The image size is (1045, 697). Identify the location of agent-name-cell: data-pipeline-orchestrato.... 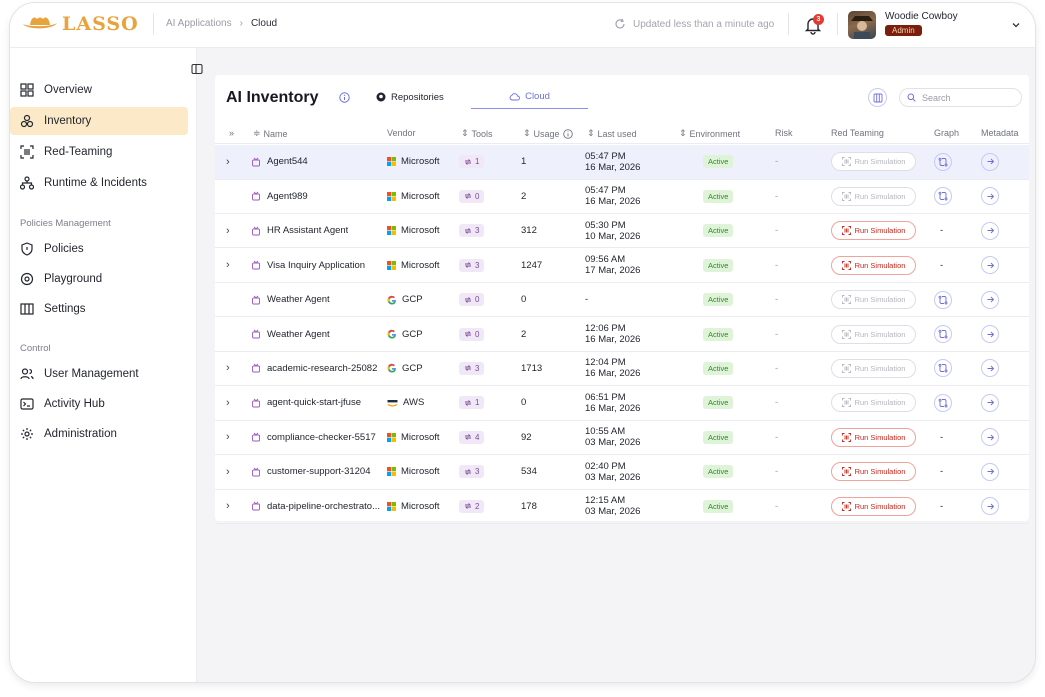
(315, 507).